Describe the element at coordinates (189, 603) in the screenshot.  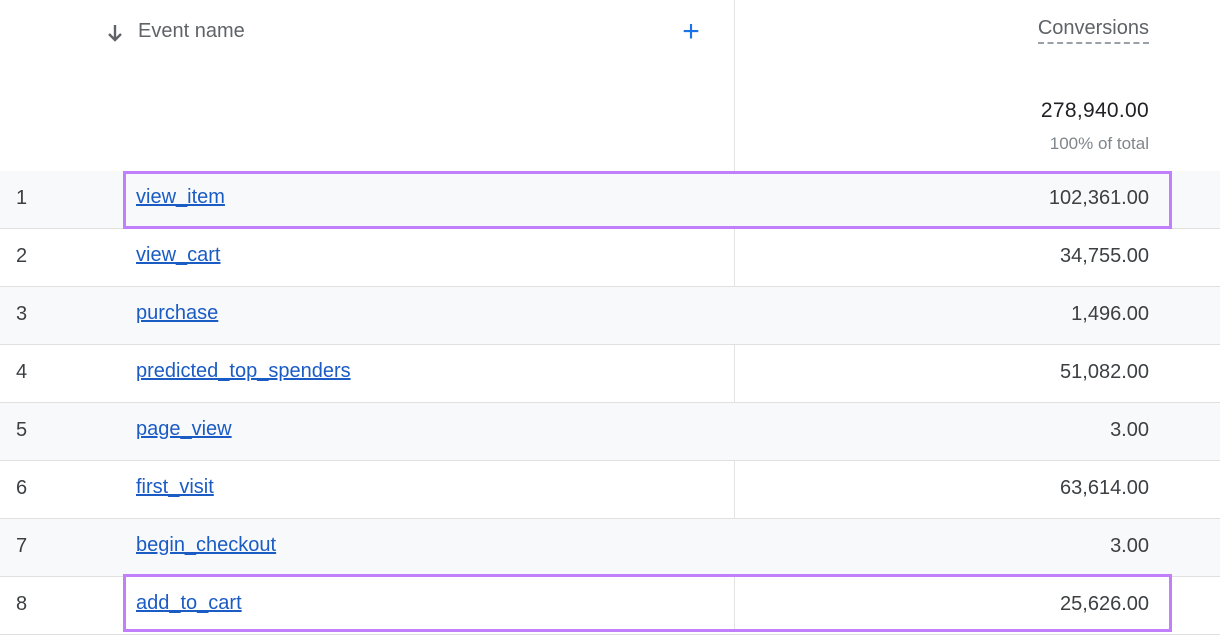
I see `event-link: add_to_cart` at that location.